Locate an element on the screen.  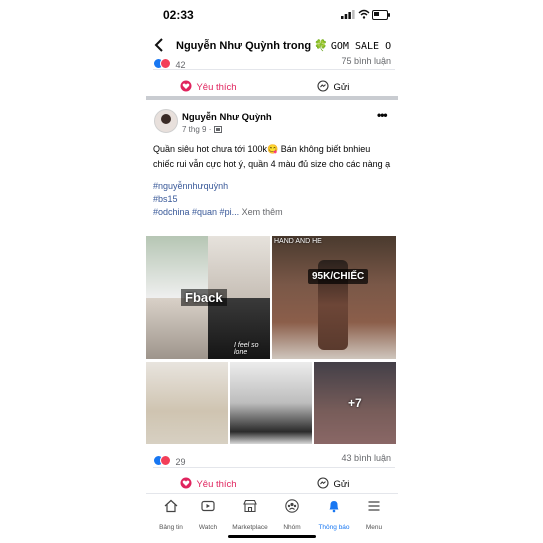
comment-button: Gửi is located at coordinates (333, 482).